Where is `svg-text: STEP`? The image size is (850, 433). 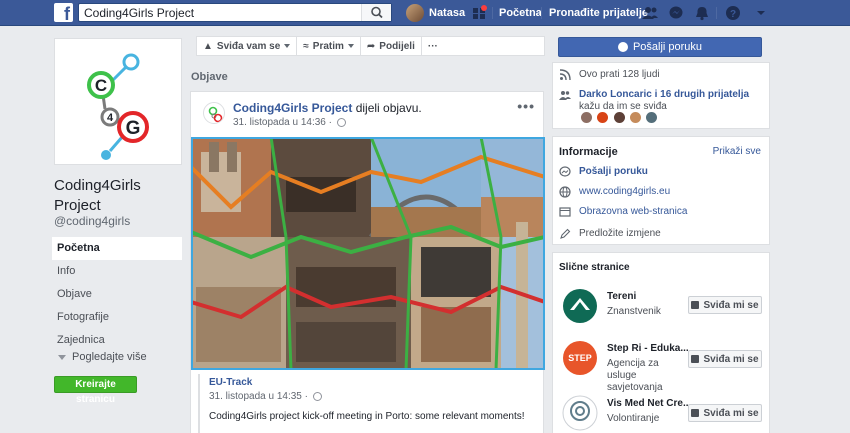
svg-text: STEP is located at coordinates (580, 358).